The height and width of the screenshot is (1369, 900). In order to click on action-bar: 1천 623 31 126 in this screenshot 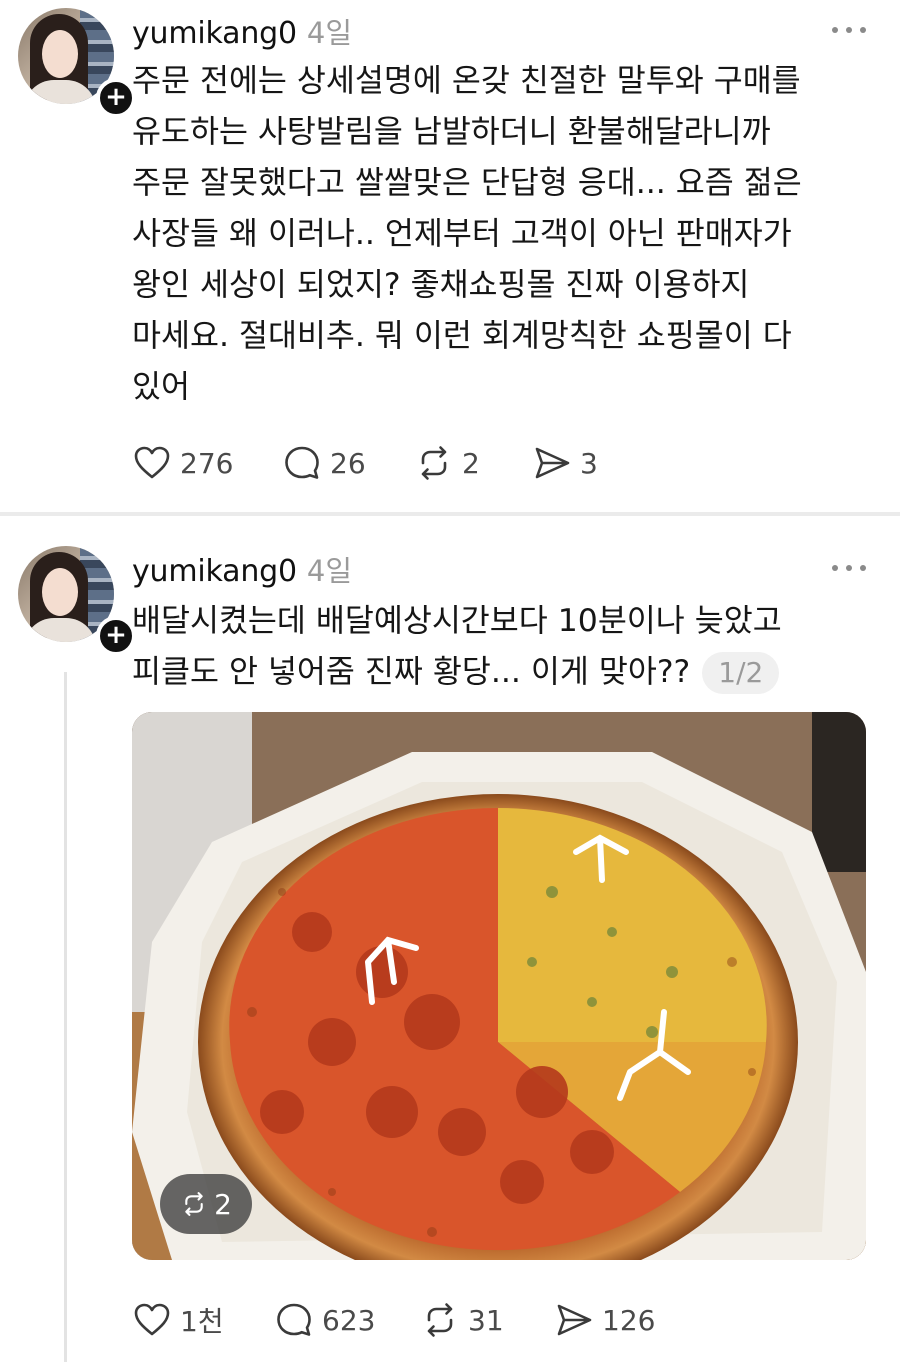, I will do `click(482, 1320)`.